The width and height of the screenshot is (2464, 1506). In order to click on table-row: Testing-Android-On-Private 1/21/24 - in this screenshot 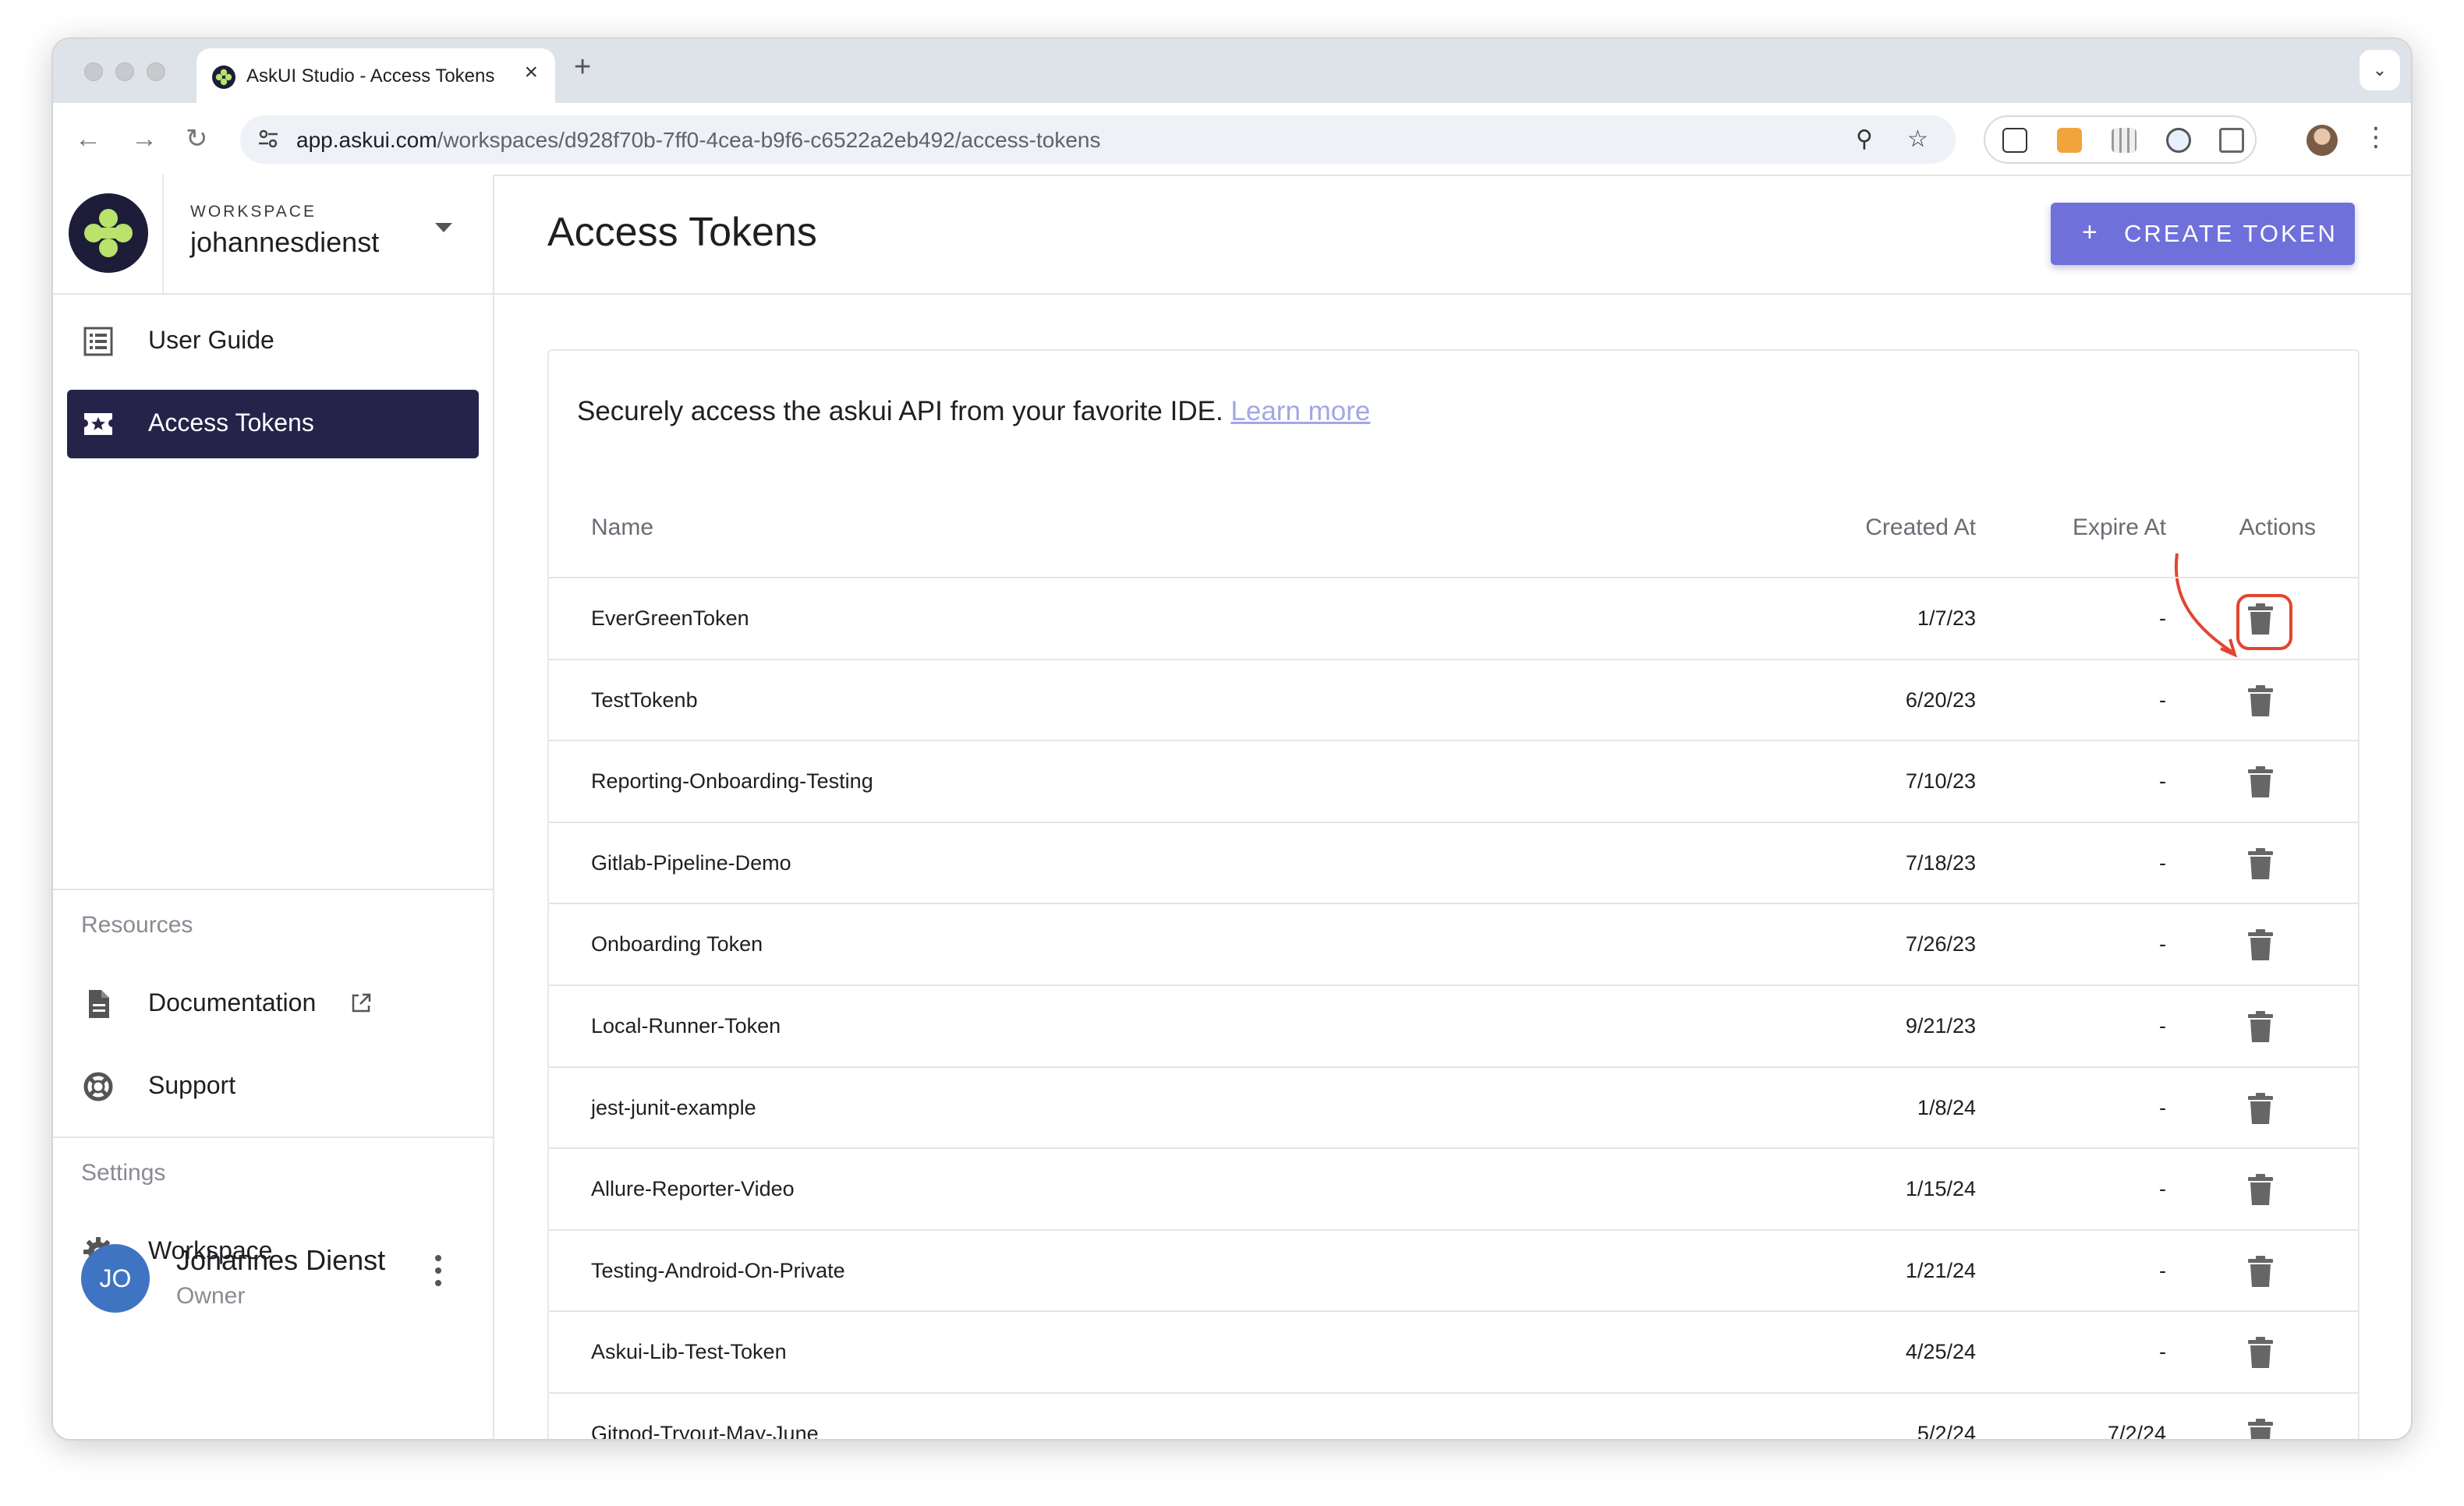, I will do `click(1454, 1270)`.